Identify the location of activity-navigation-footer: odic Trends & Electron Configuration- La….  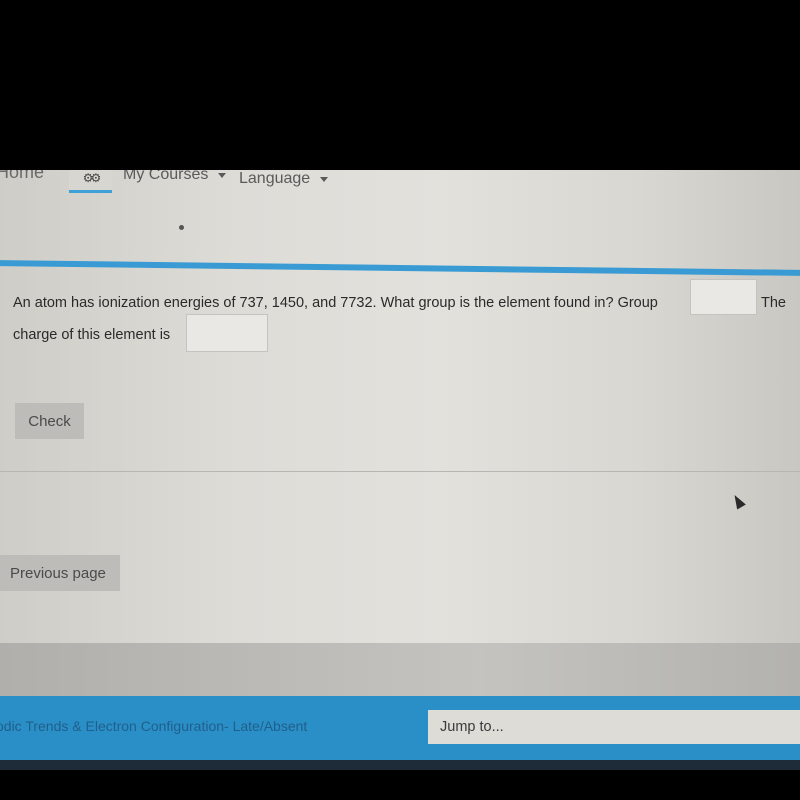
(400, 728).